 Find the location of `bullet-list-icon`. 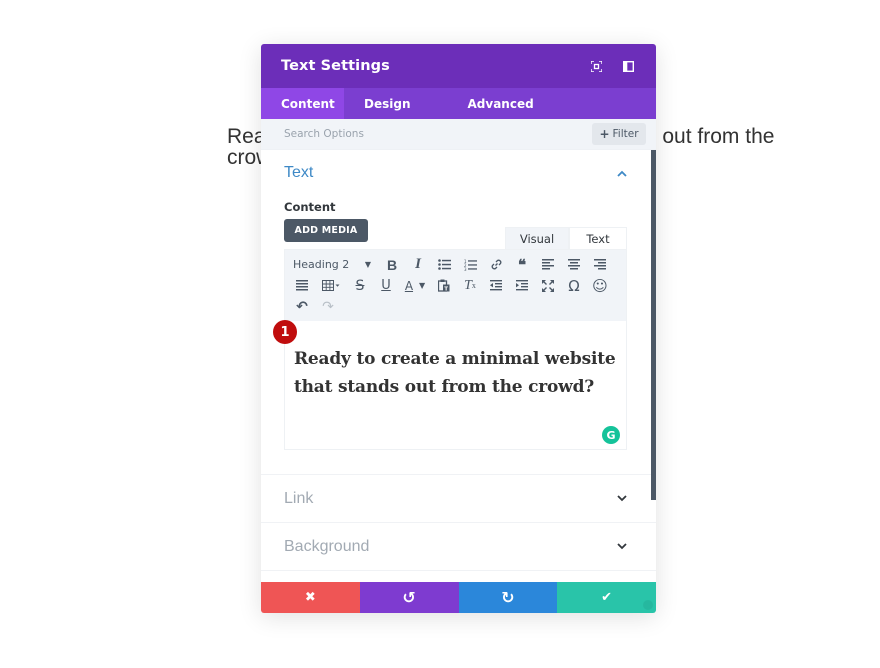

bullet-list-icon is located at coordinates (444, 264).